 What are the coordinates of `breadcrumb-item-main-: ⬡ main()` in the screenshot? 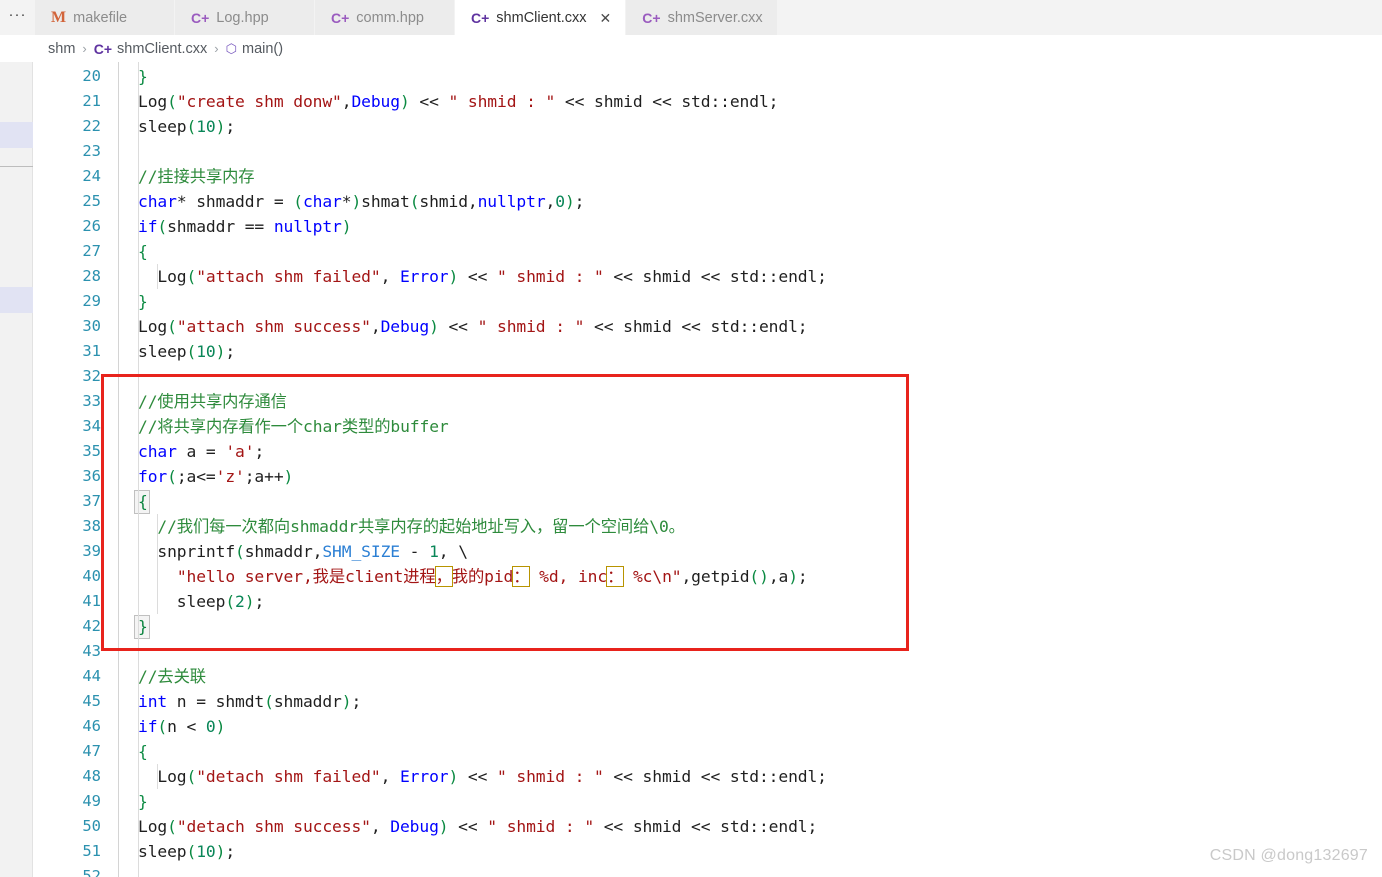 It's located at (254, 49).